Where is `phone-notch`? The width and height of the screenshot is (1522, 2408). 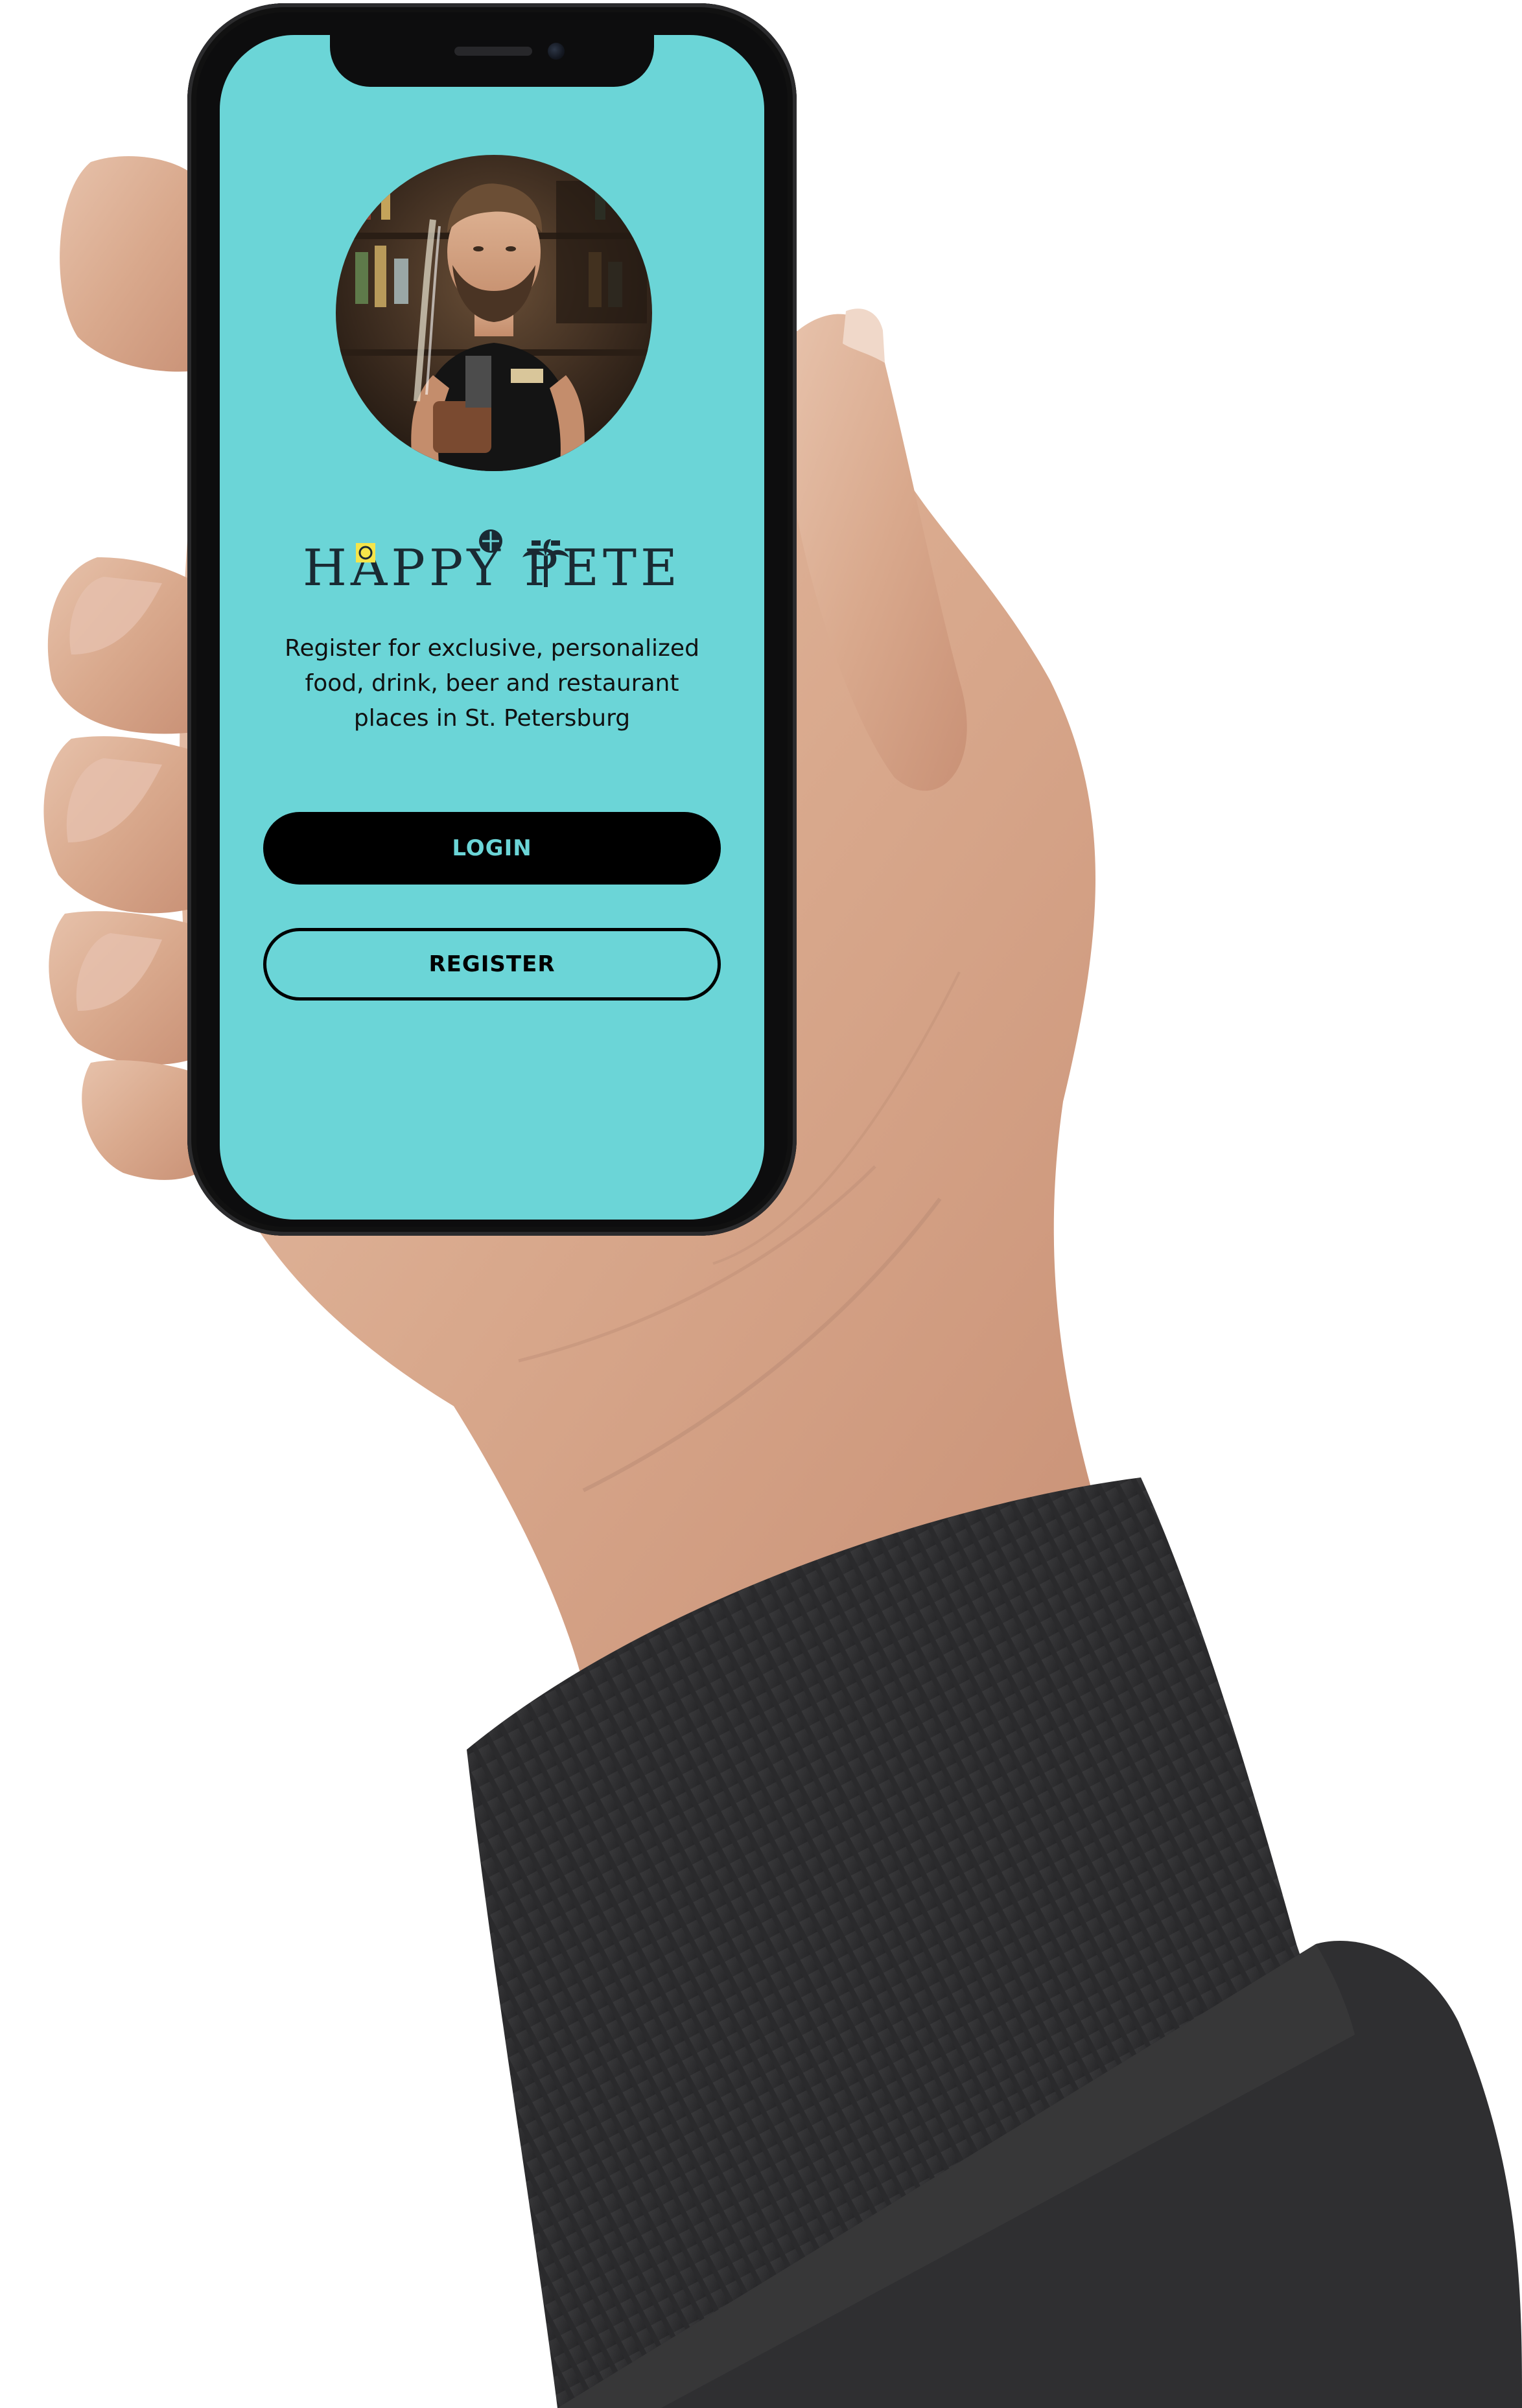 phone-notch is located at coordinates (492, 61).